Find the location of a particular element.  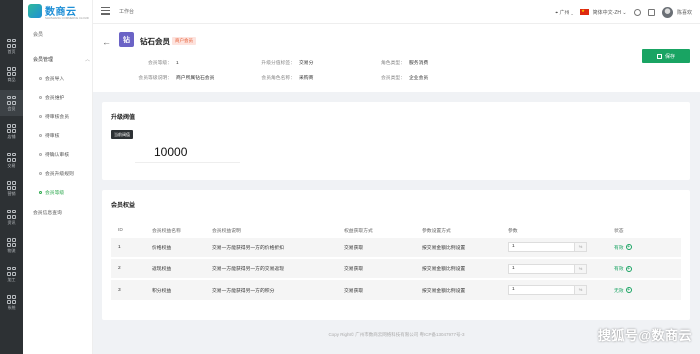

icon-rail: 首页商品会员店铺交易营销资讯物流 加工系统 is located at coordinates (11, 177).